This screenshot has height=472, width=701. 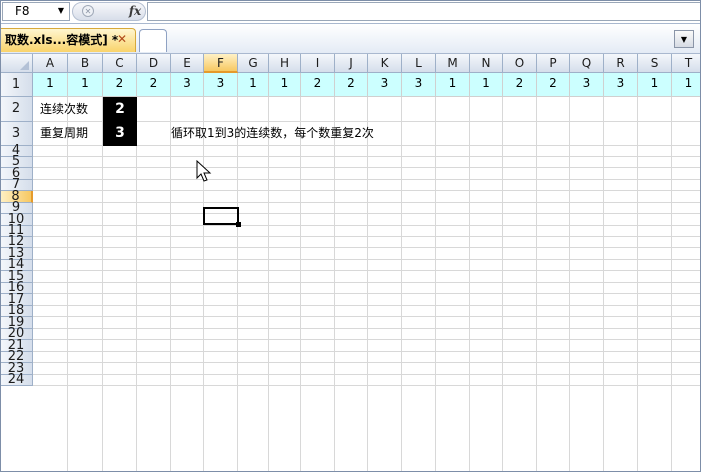 What do you see at coordinates (122, 39) in the screenshot?
I see `close-icon: ✕` at bounding box center [122, 39].